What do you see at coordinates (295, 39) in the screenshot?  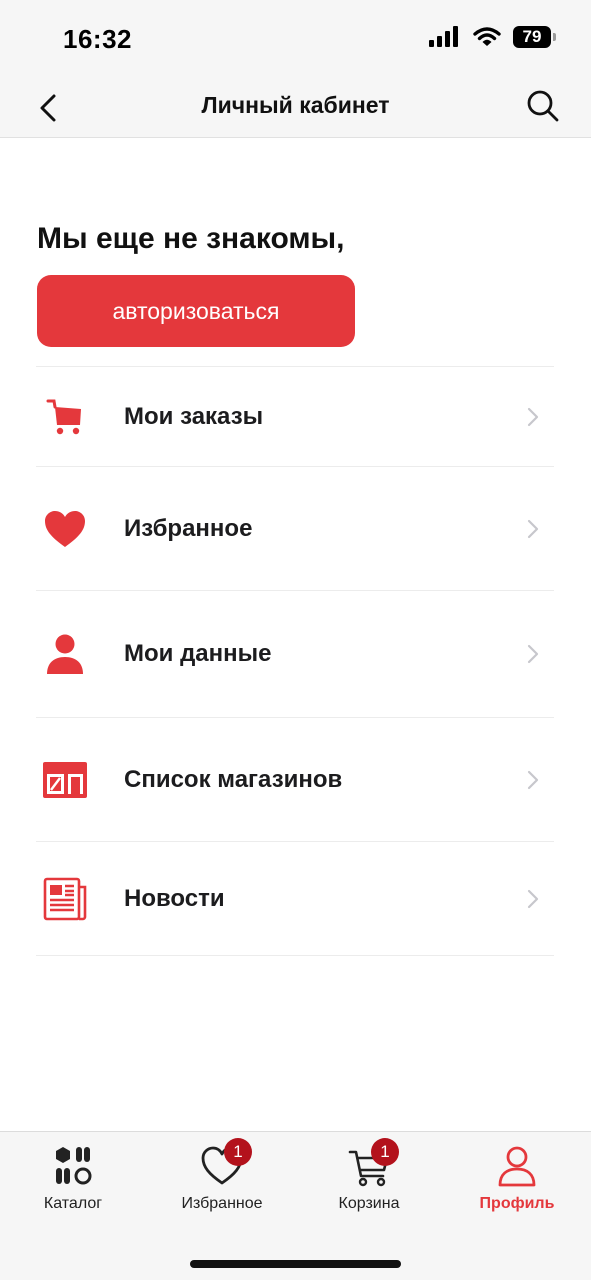 I see `status-bar: 16:32 79` at bounding box center [295, 39].